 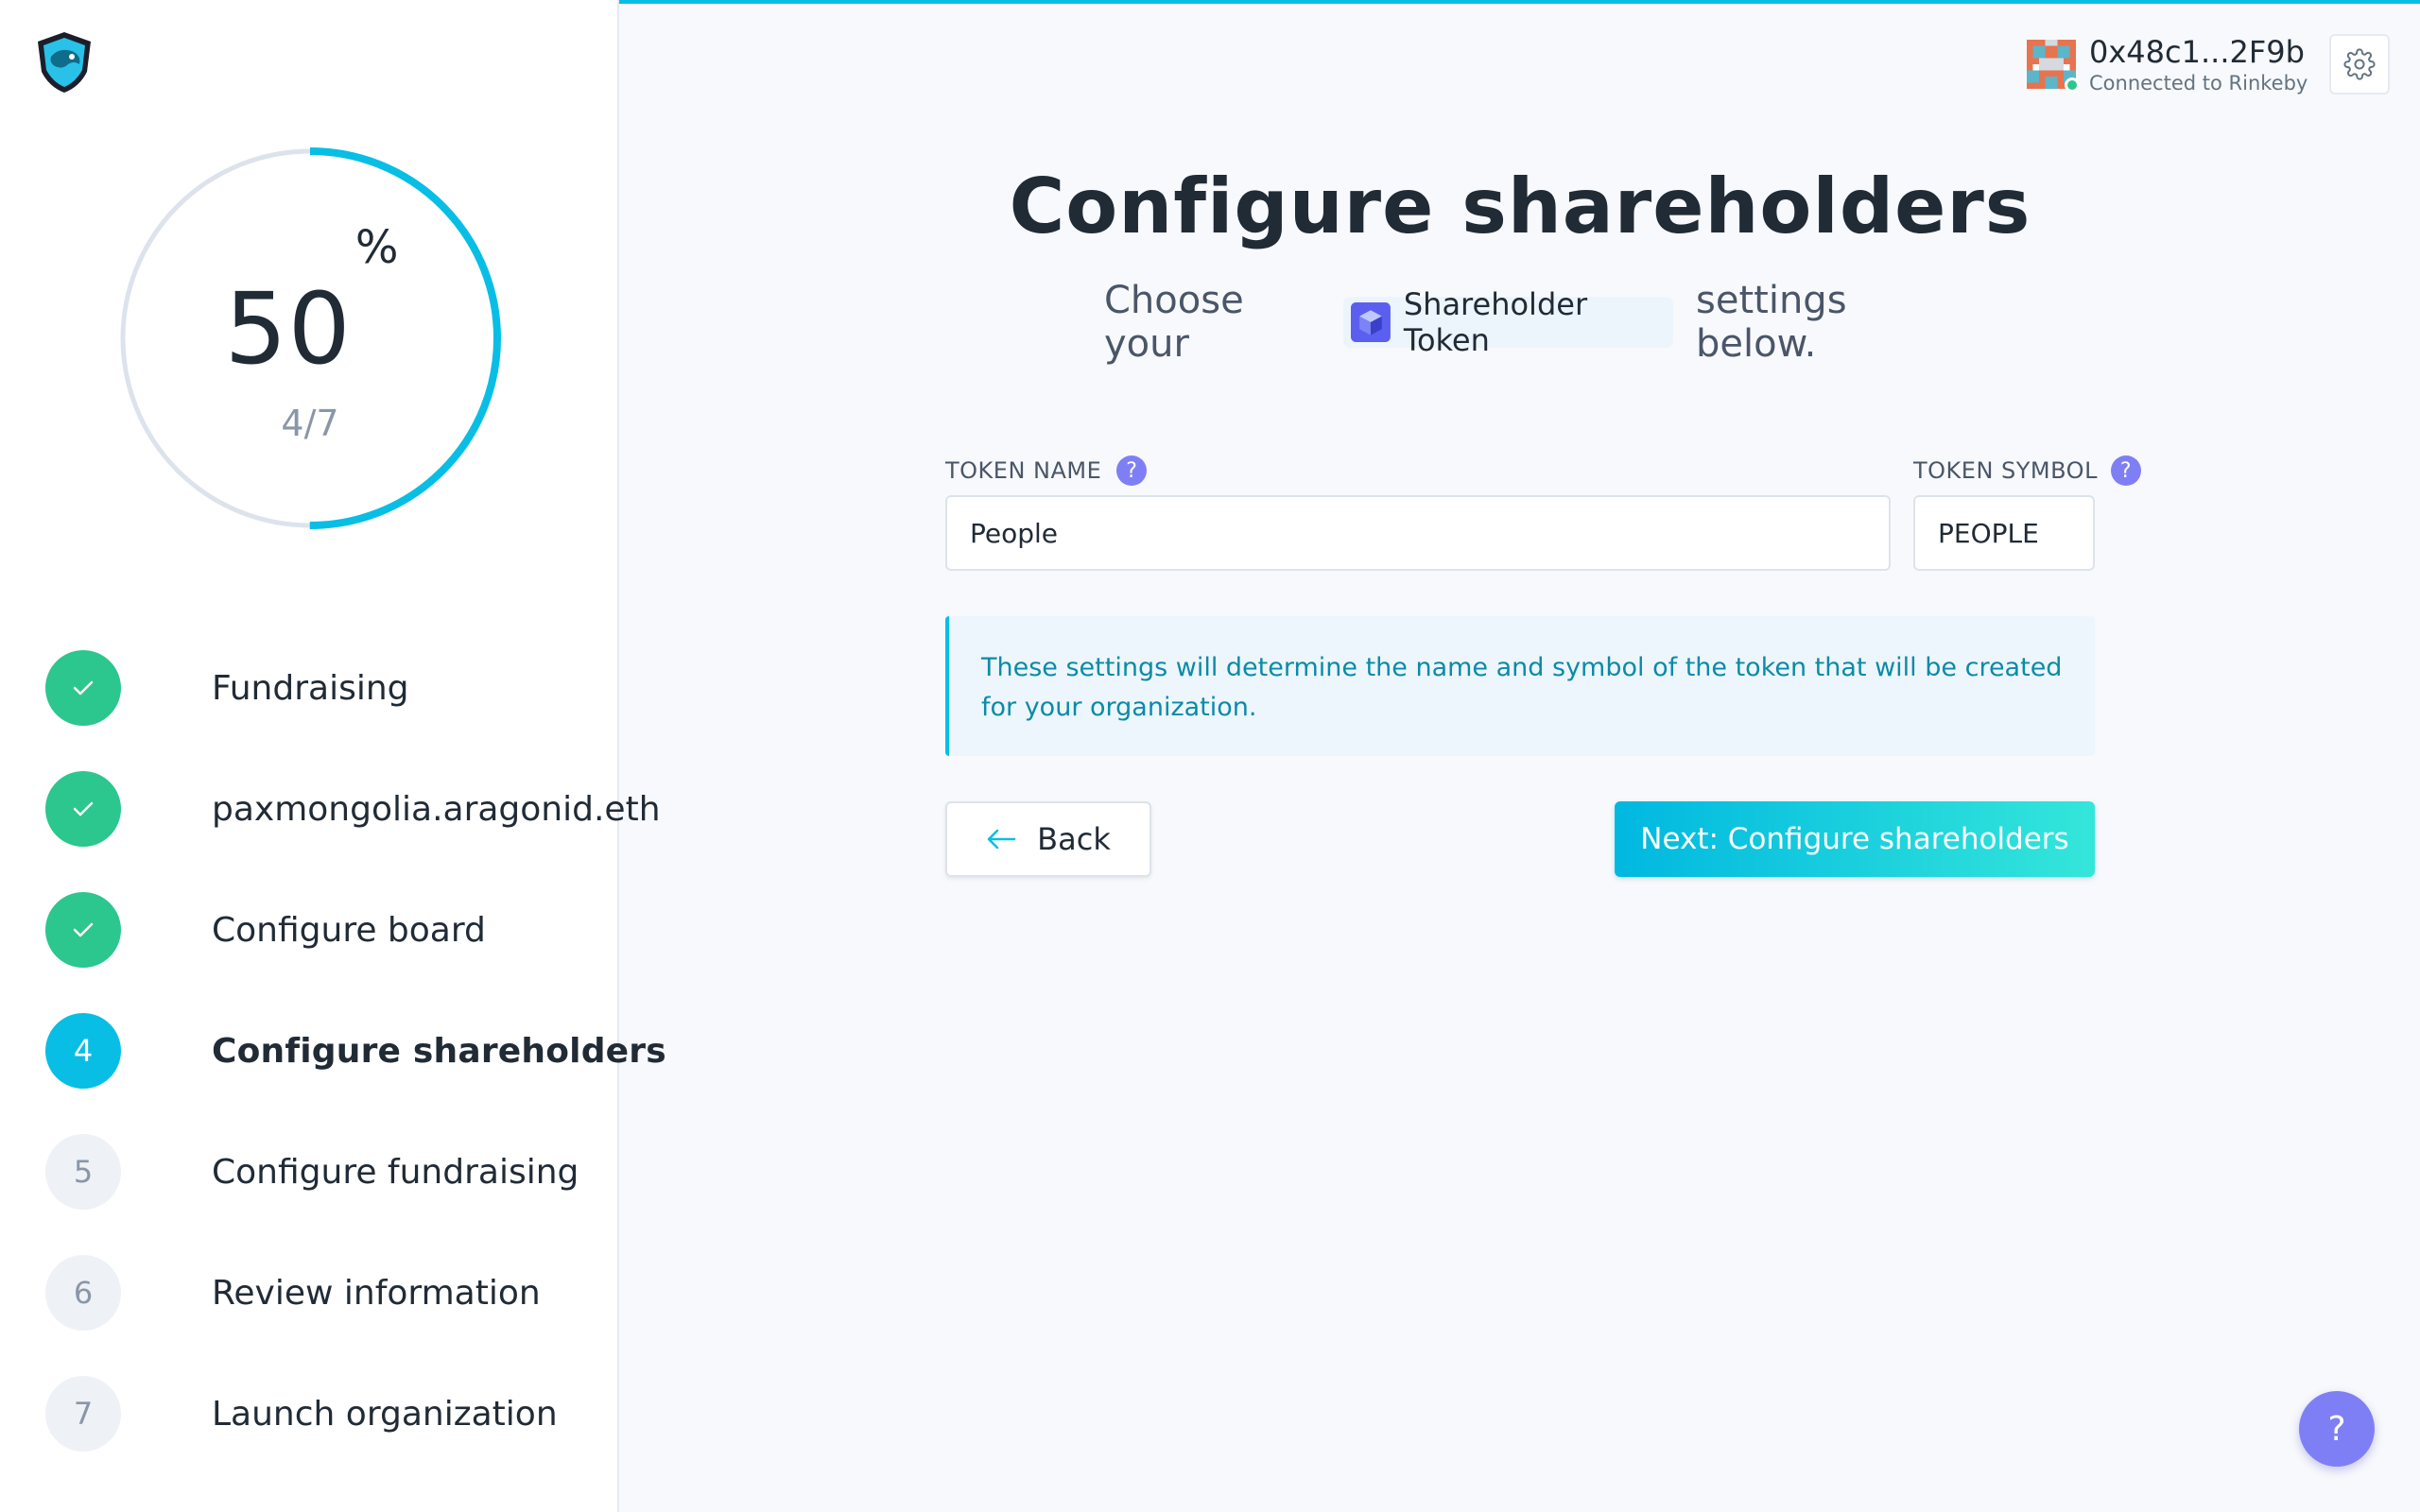 What do you see at coordinates (2027, 470) in the screenshot?
I see `token-symbol-label: TOKEN SYMBOL ?` at bounding box center [2027, 470].